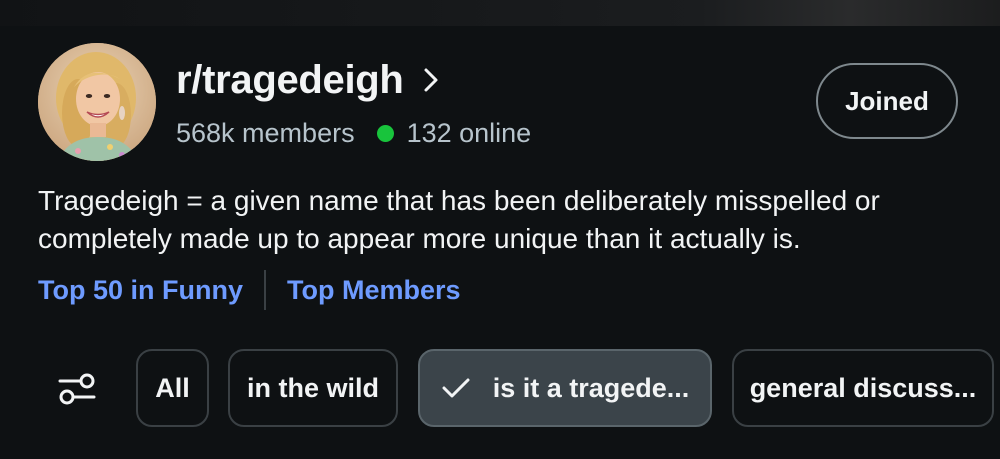 The width and height of the screenshot is (1000, 459). What do you see at coordinates (77, 389) in the screenshot?
I see `sliders-icon` at bounding box center [77, 389].